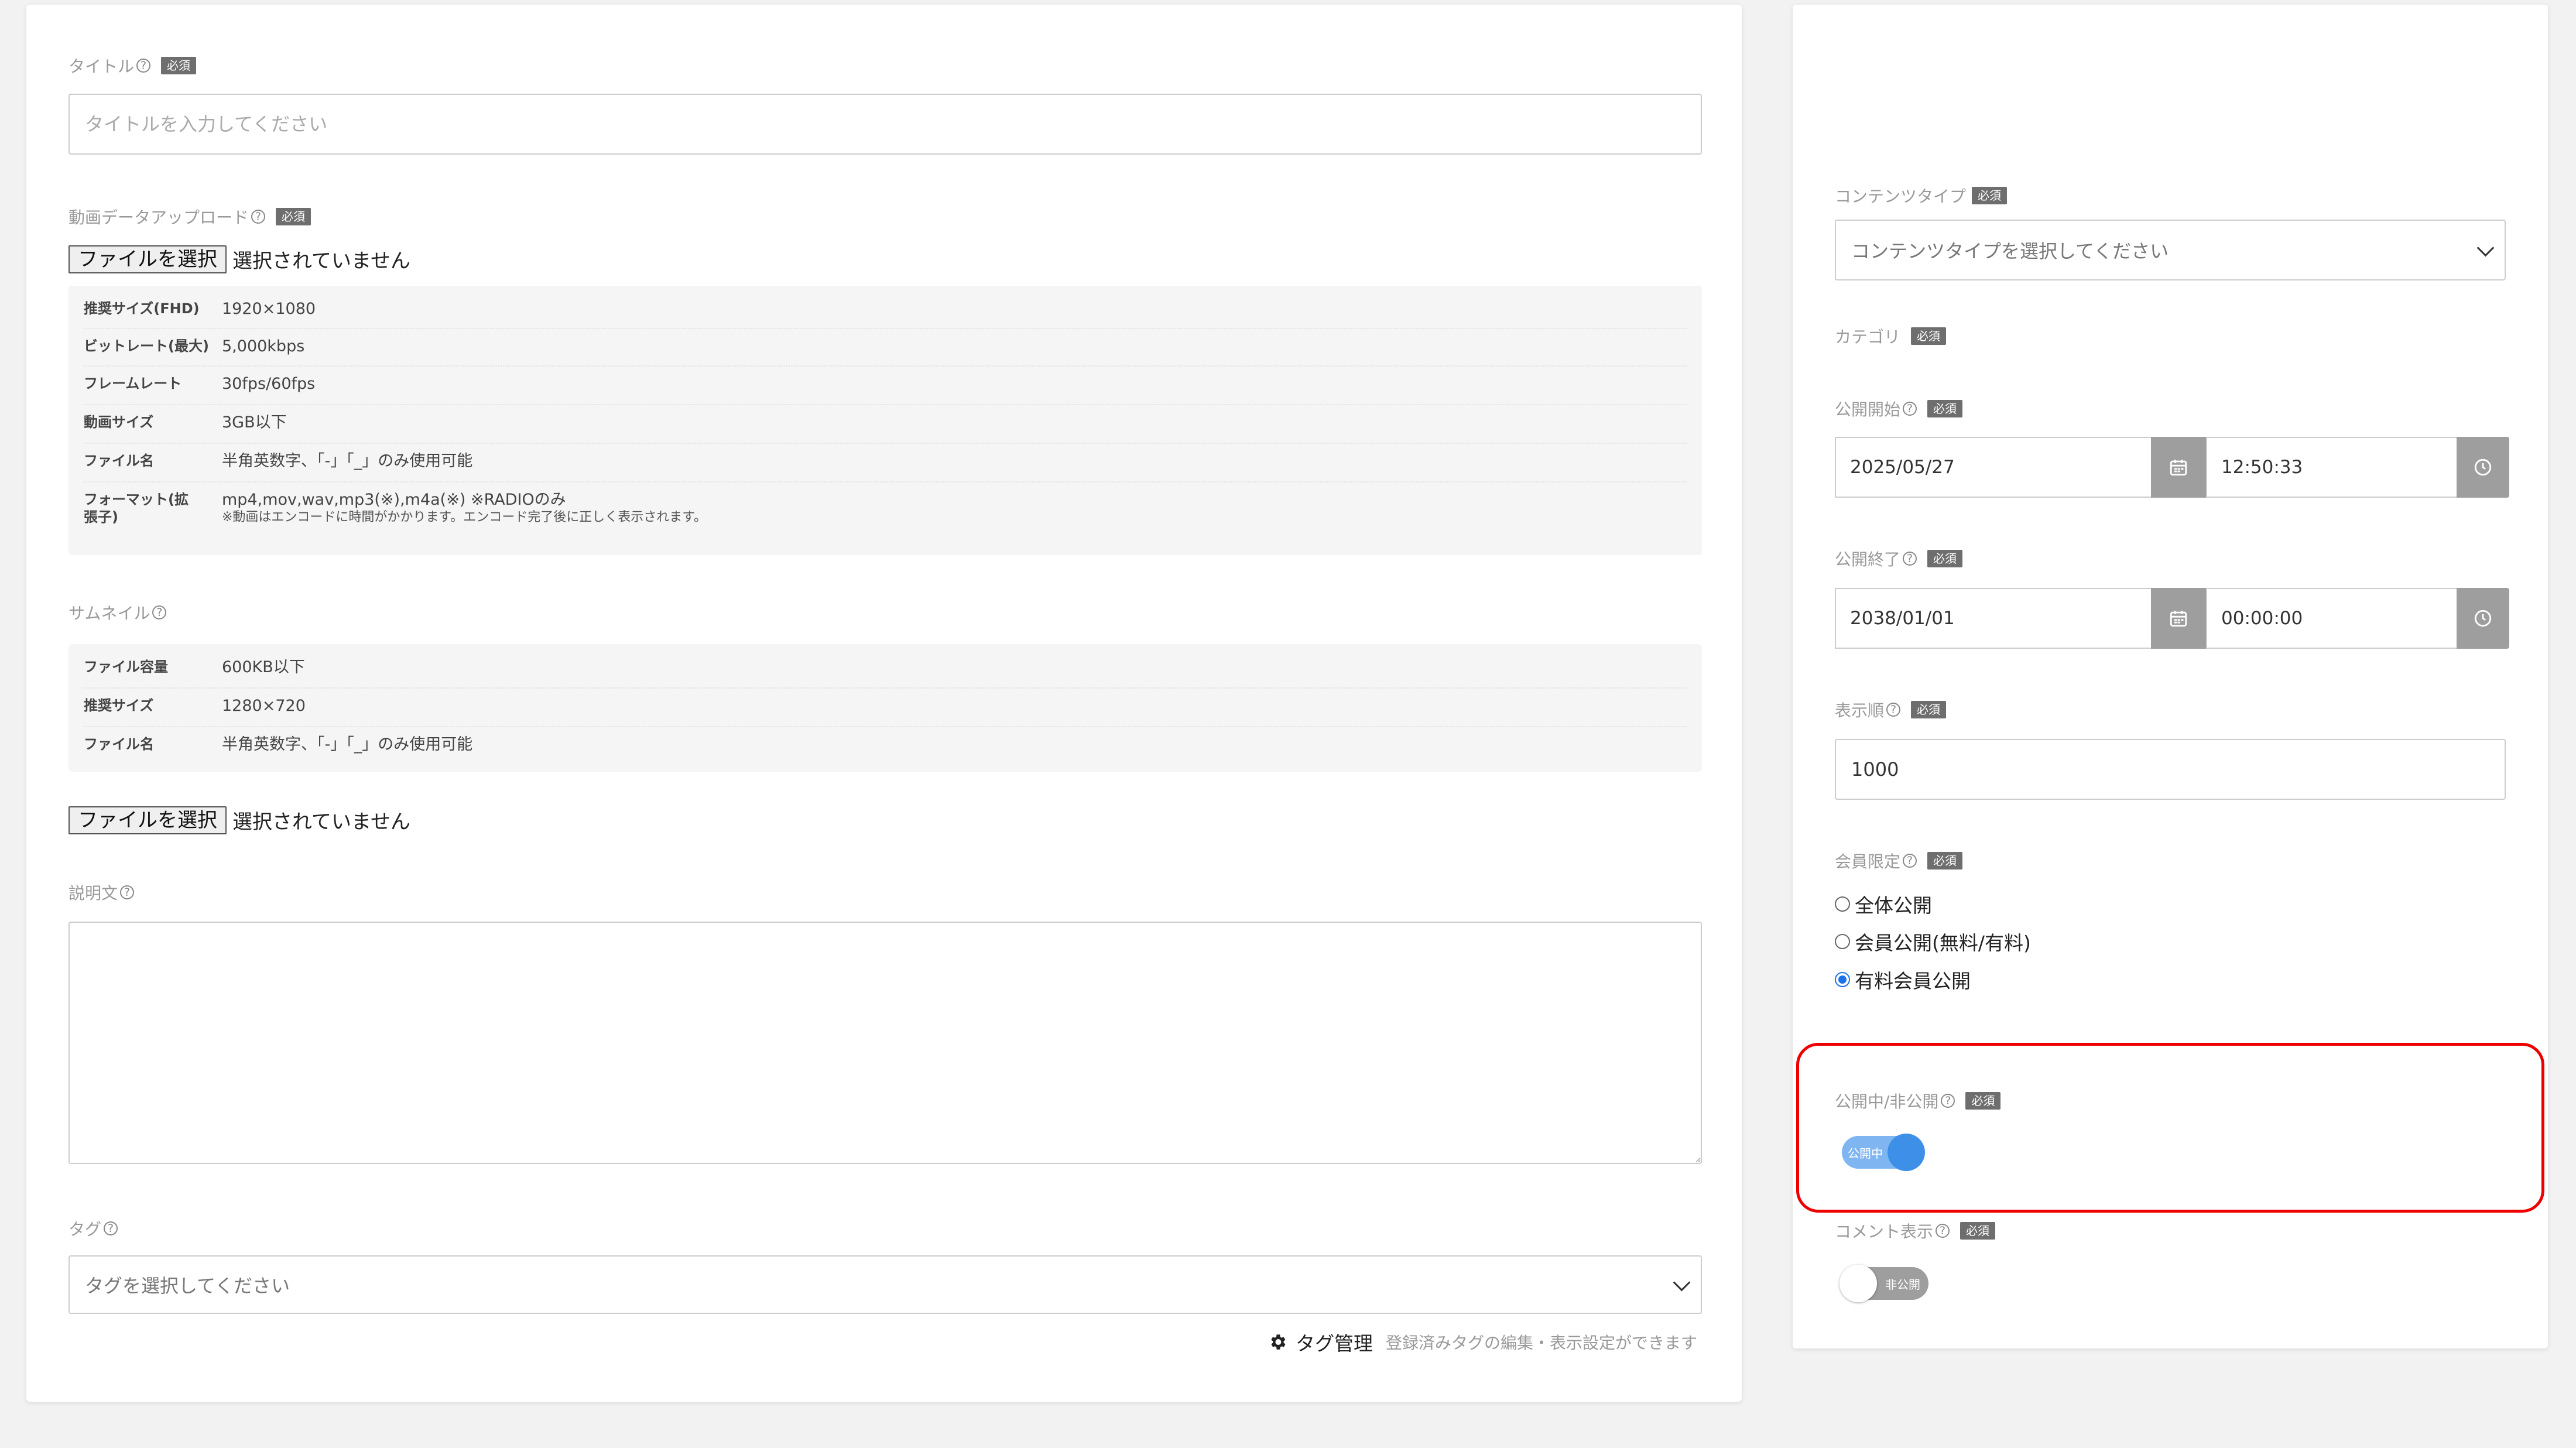 The width and height of the screenshot is (2576, 1448). Describe the element at coordinates (885, 124) in the screenshot. I see `title-input` at that location.